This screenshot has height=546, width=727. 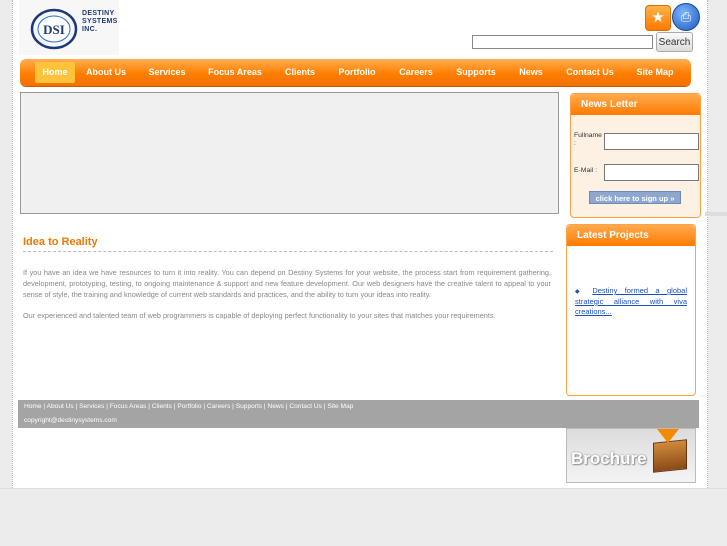 I want to click on nav-item-services: Services, so click(x=167, y=72).